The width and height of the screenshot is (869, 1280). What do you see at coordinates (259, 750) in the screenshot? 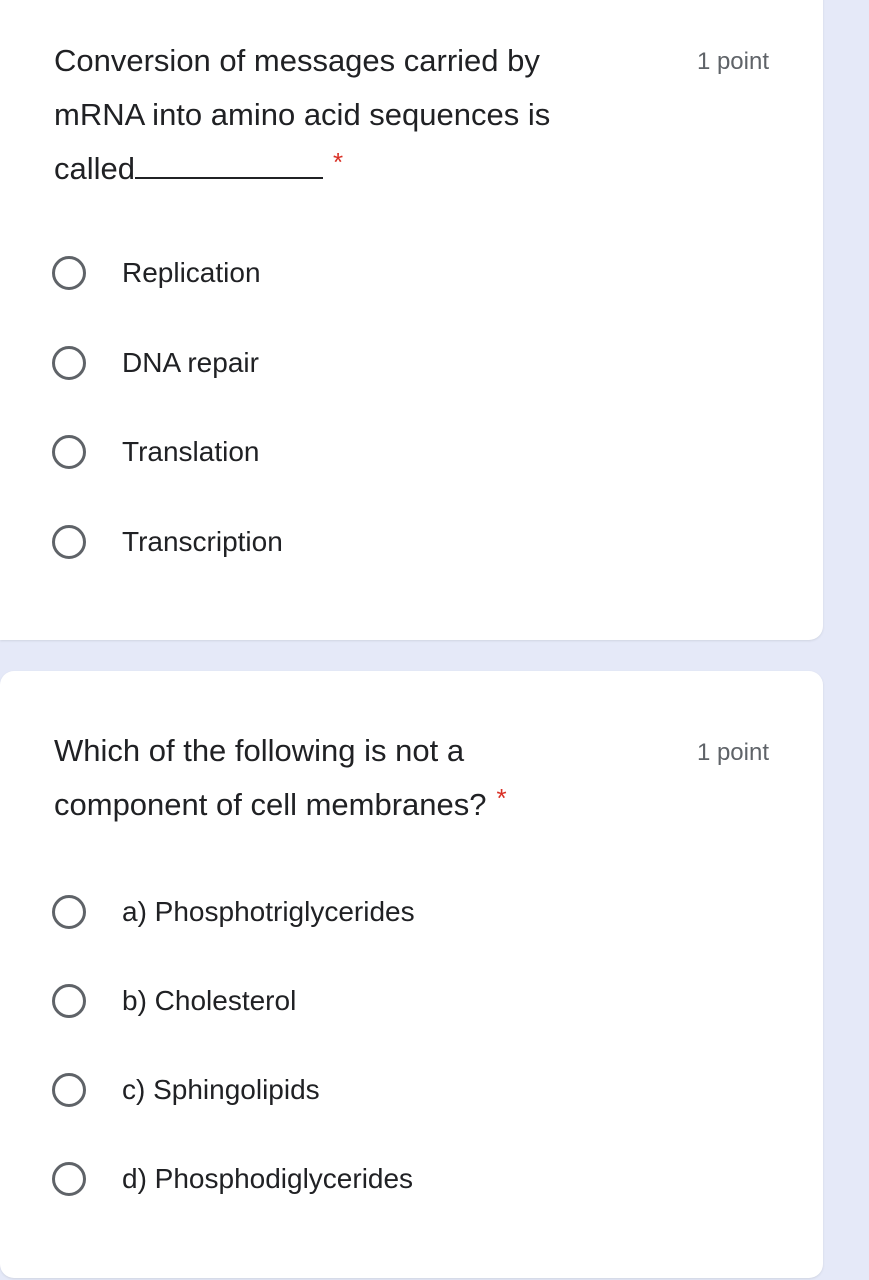
I see `question-title-line: Which of the following is not a` at bounding box center [259, 750].